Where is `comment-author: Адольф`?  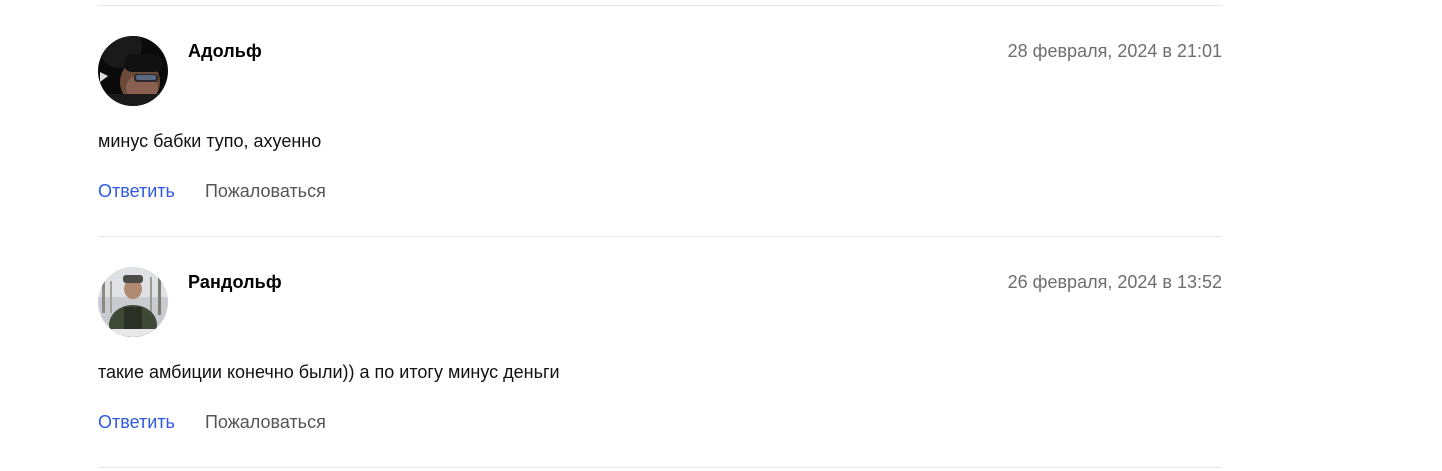
comment-author: Адольф is located at coordinates (225, 51).